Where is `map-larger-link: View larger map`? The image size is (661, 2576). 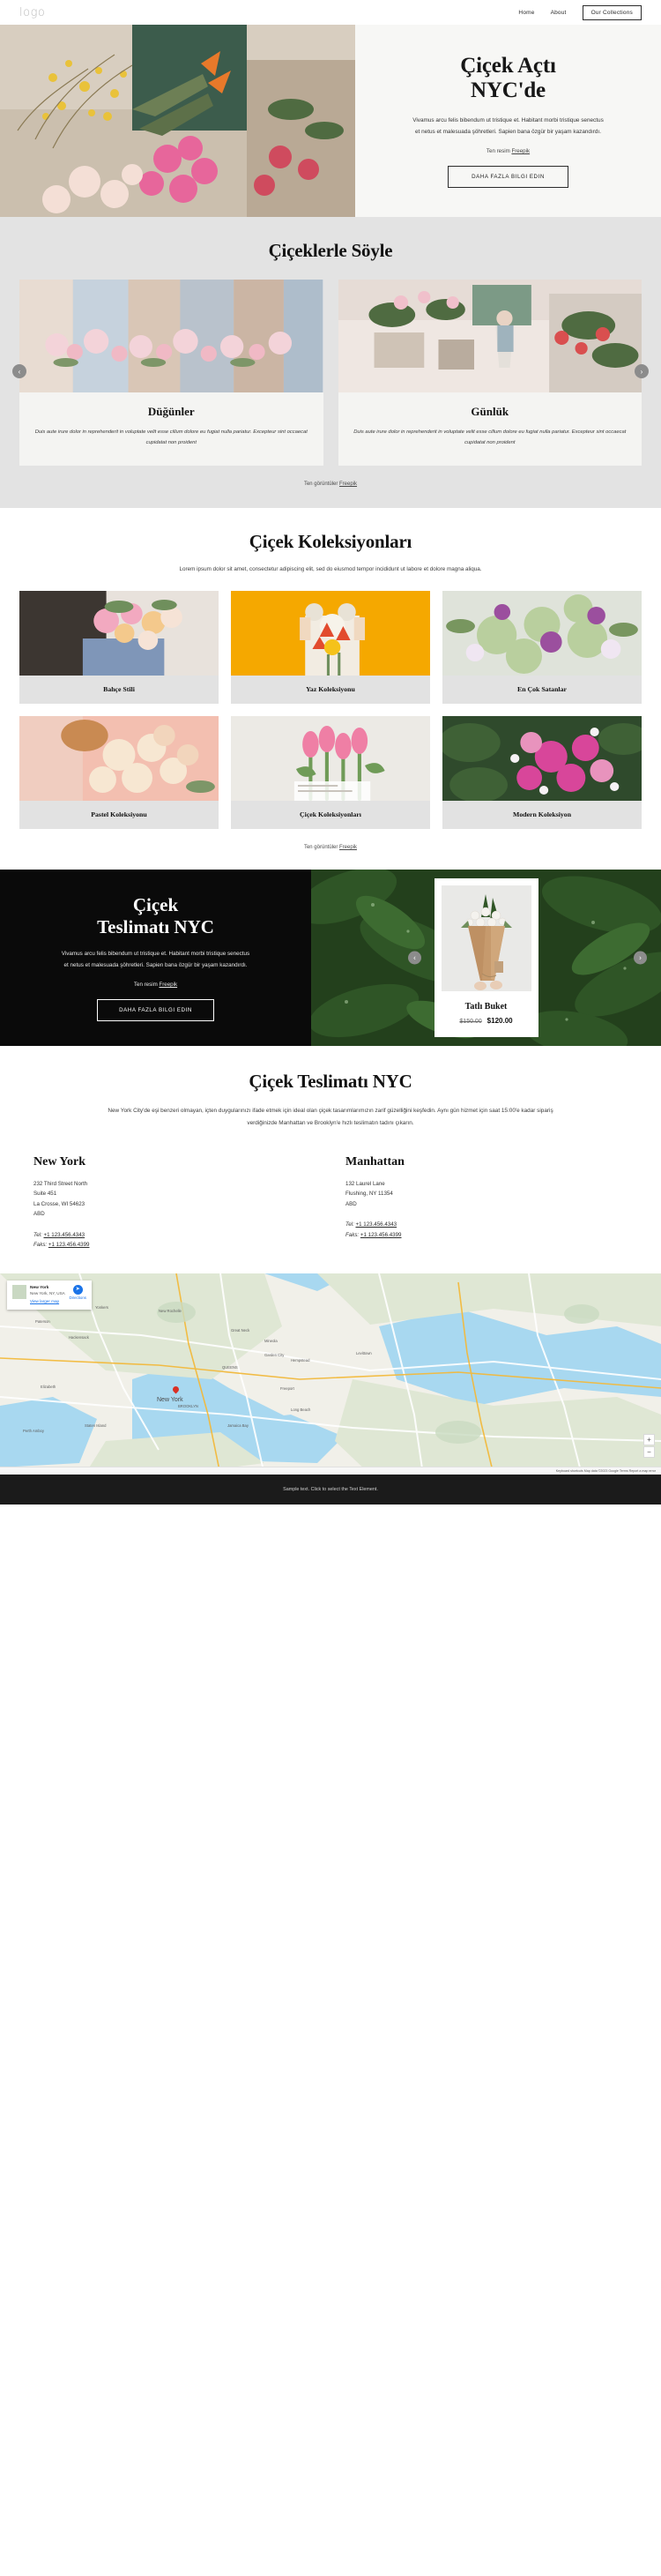 map-larger-link: View larger map is located at coordinates (47, 1302).